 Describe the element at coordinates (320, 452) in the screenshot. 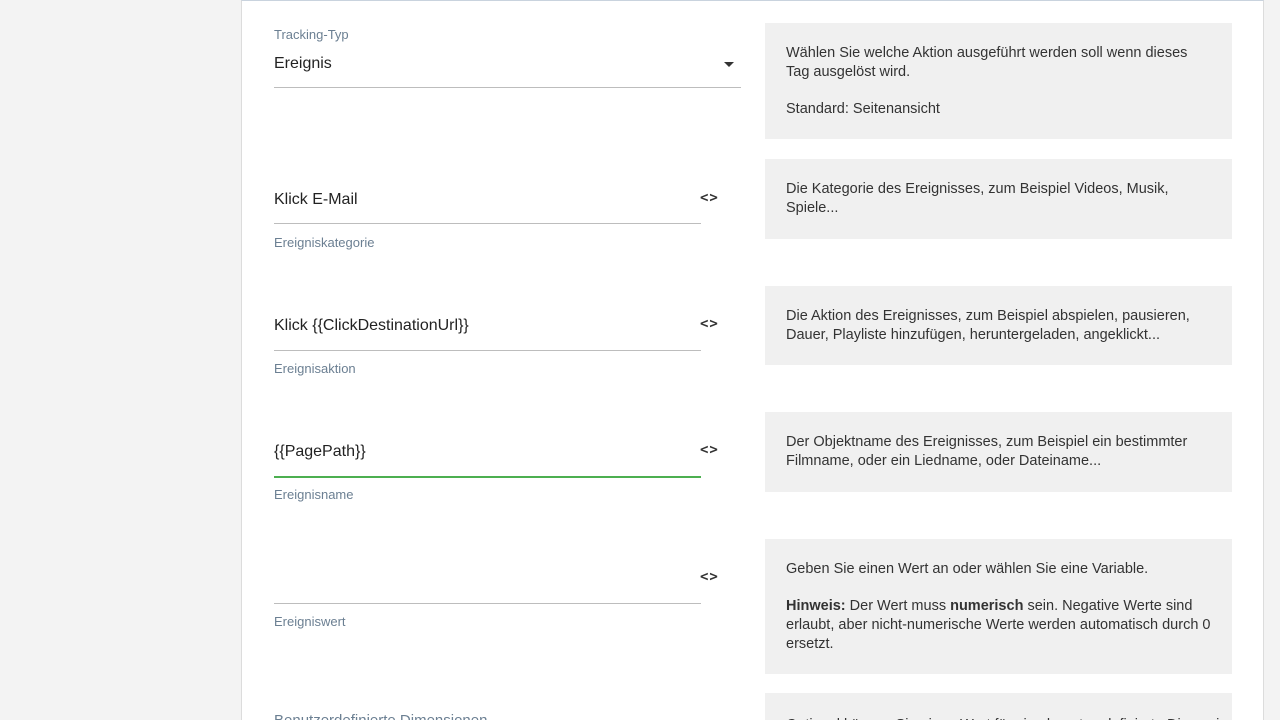

I see `event-name-input: {{PagePath}}` at that location.